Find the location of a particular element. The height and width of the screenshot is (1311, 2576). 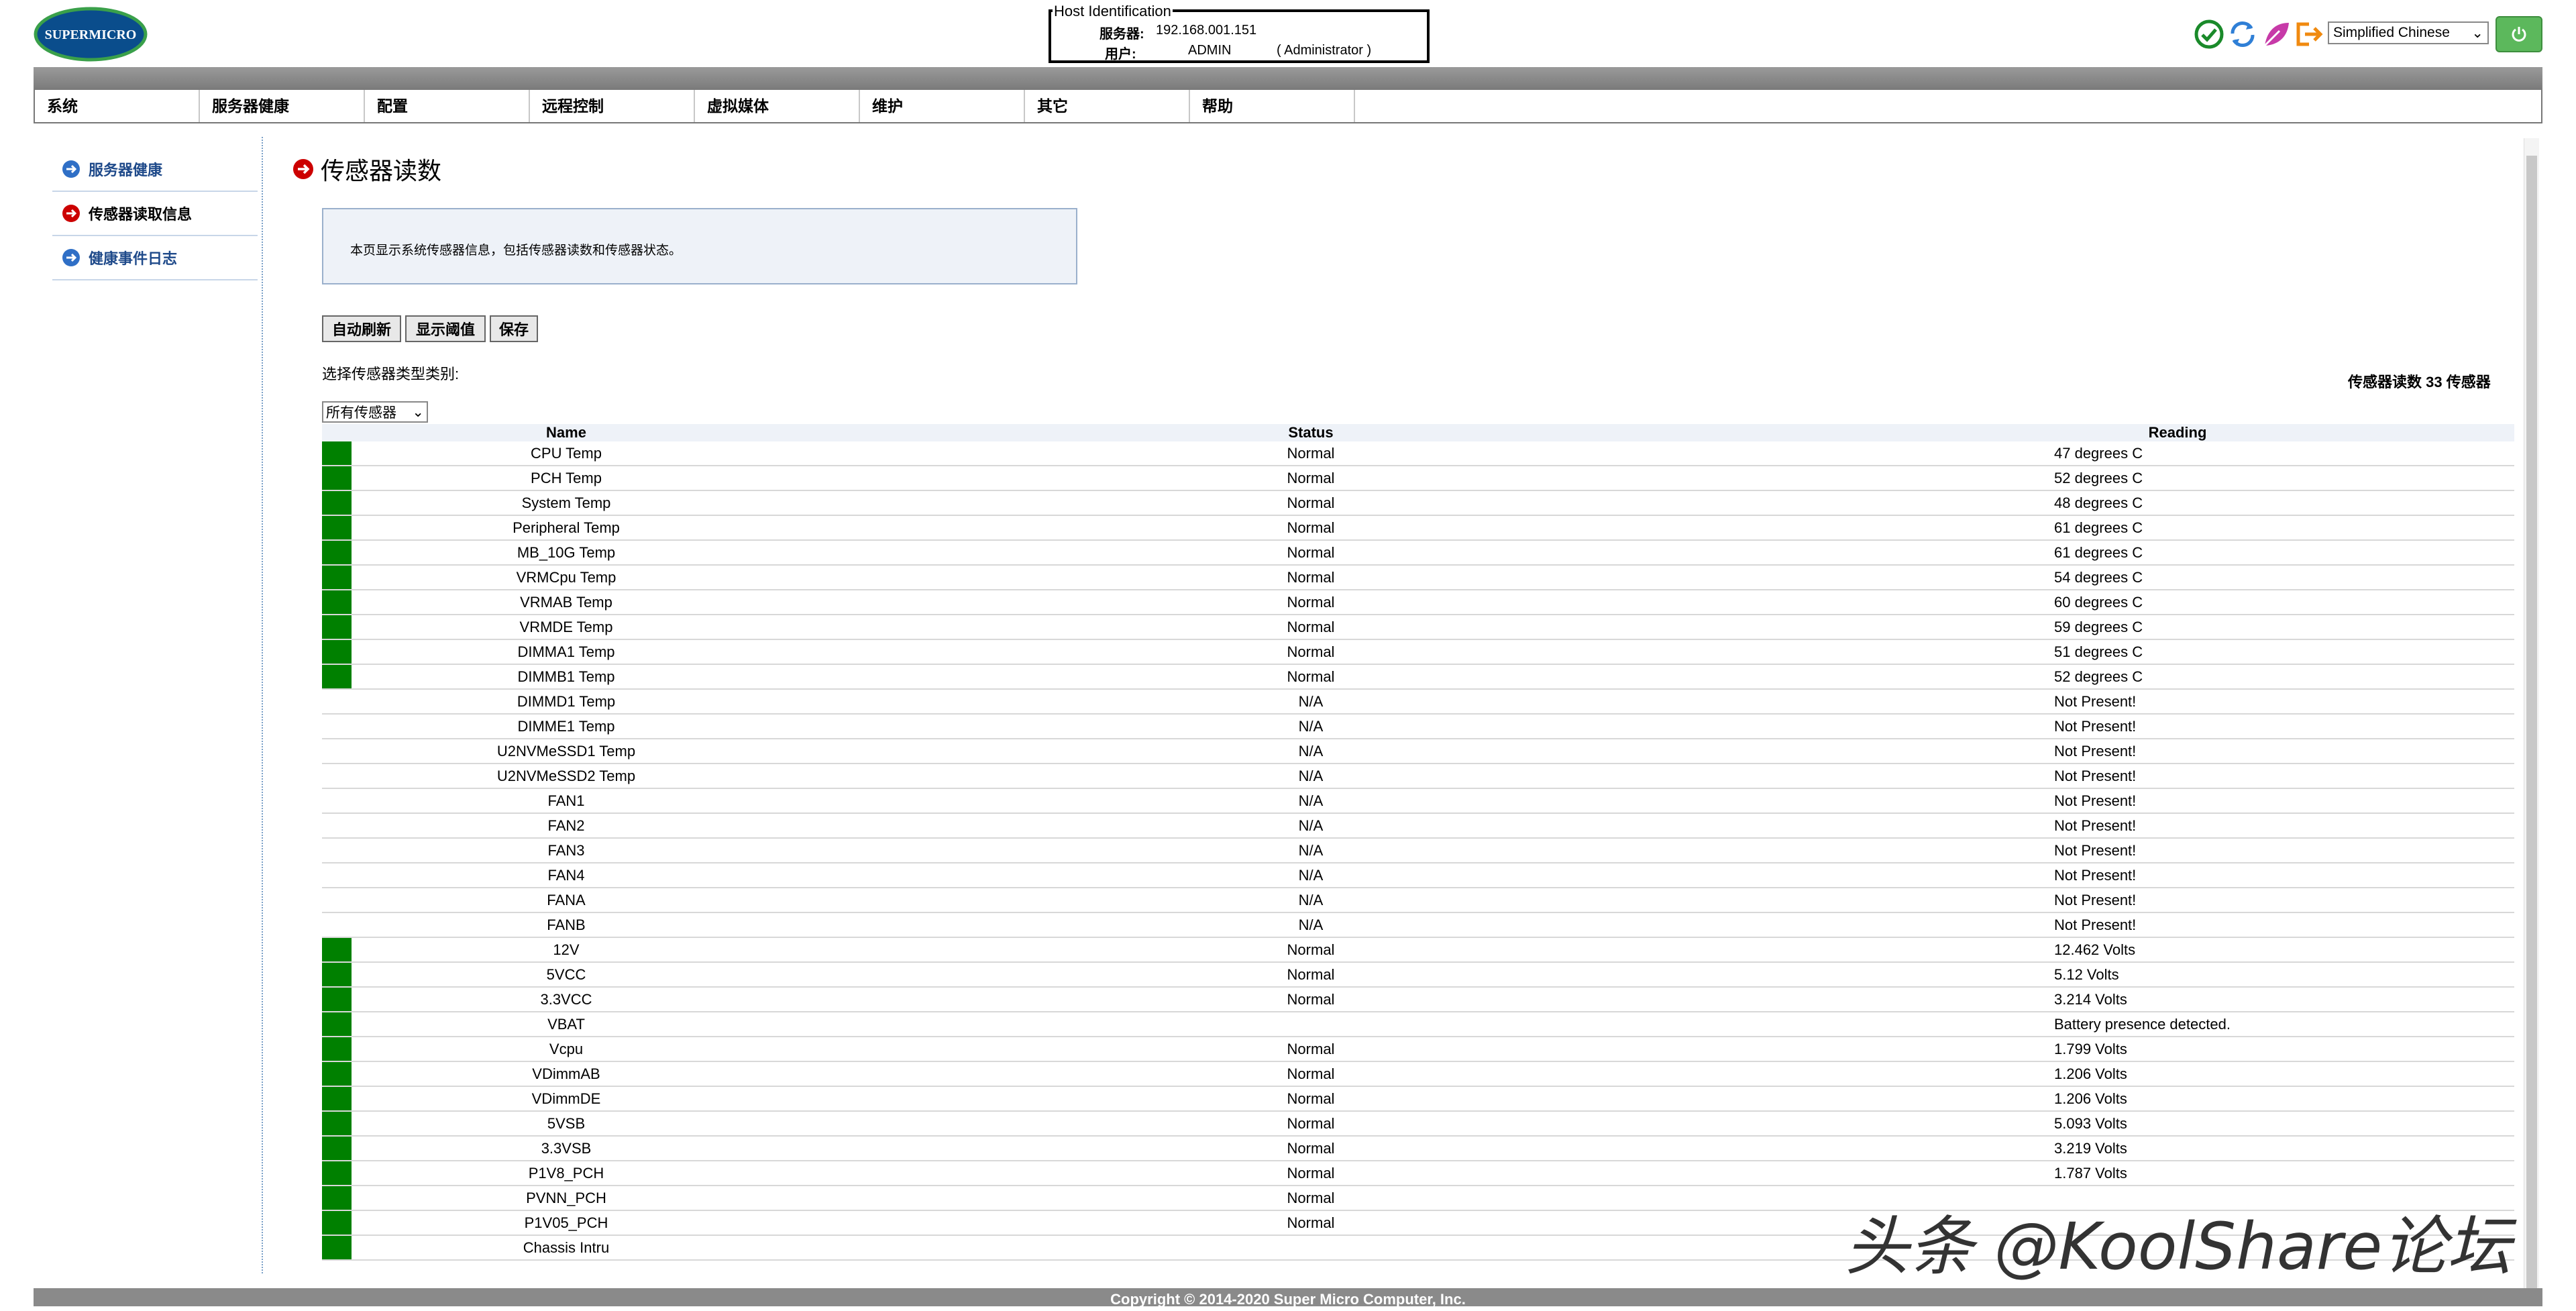

show-threshold-button: 显示阈值 is located at coordinates (445, 329).